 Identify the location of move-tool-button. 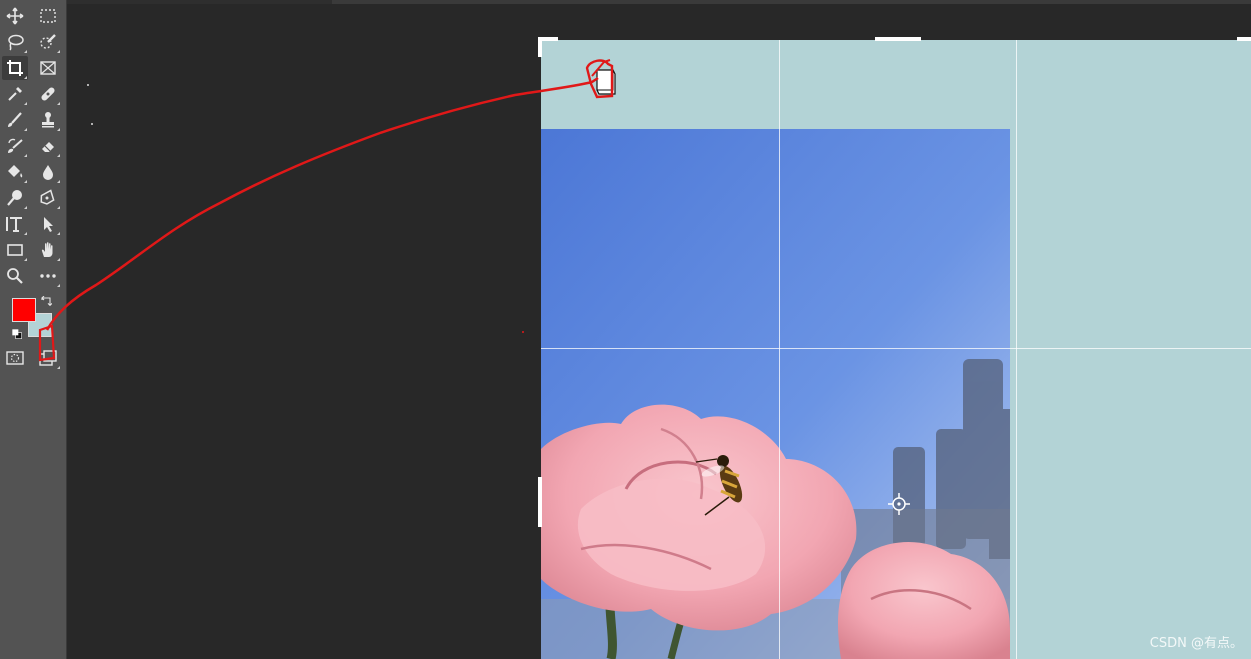
(15, 16).